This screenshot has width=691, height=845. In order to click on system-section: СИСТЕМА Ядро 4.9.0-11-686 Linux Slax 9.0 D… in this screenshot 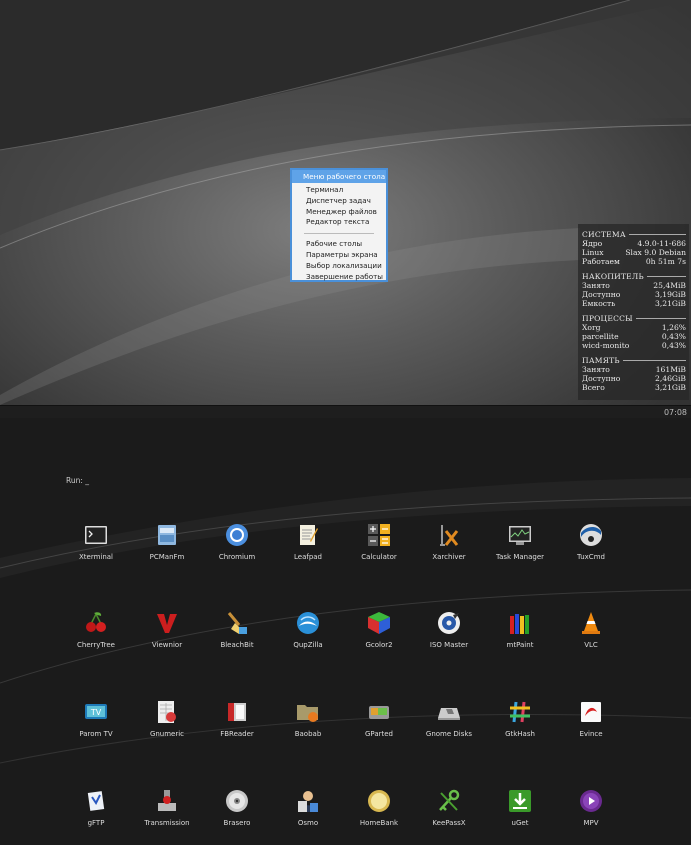, I will do `click(634, 247)`.